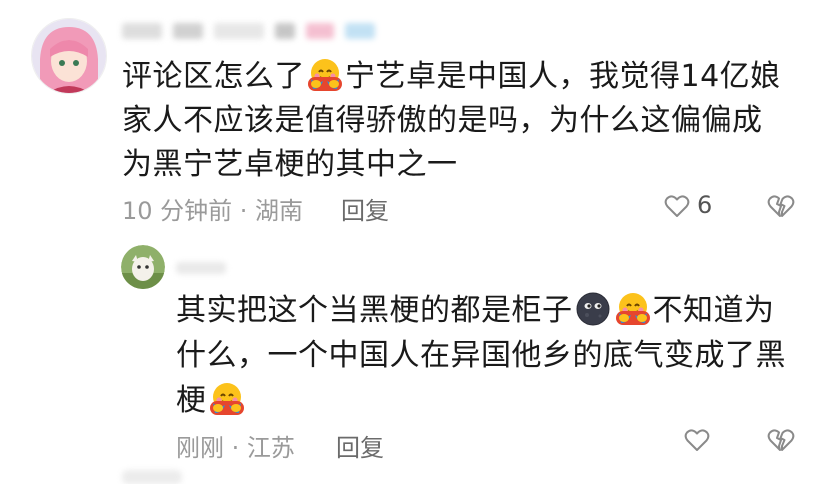 The width and height of the screenshot is (828, 484). Describe the element at coordinates (360, 445) in the screenshot. I see `reply-reply-button: 回复` at that location.